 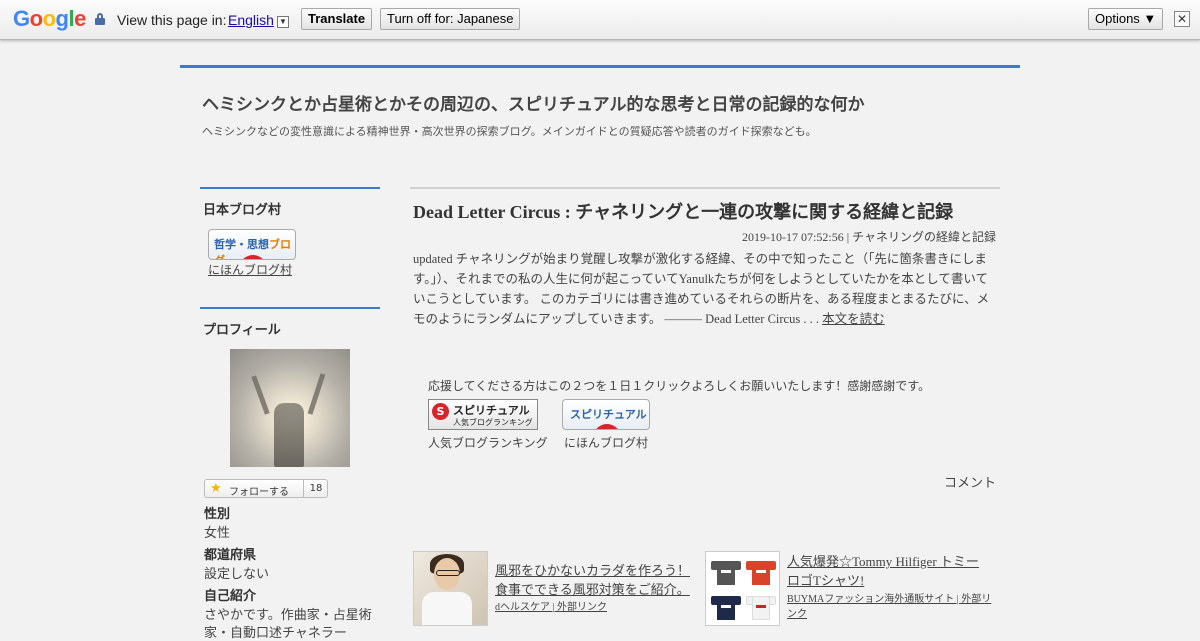 I want to click on language-select: English ▼, so click(x=258, y=20).